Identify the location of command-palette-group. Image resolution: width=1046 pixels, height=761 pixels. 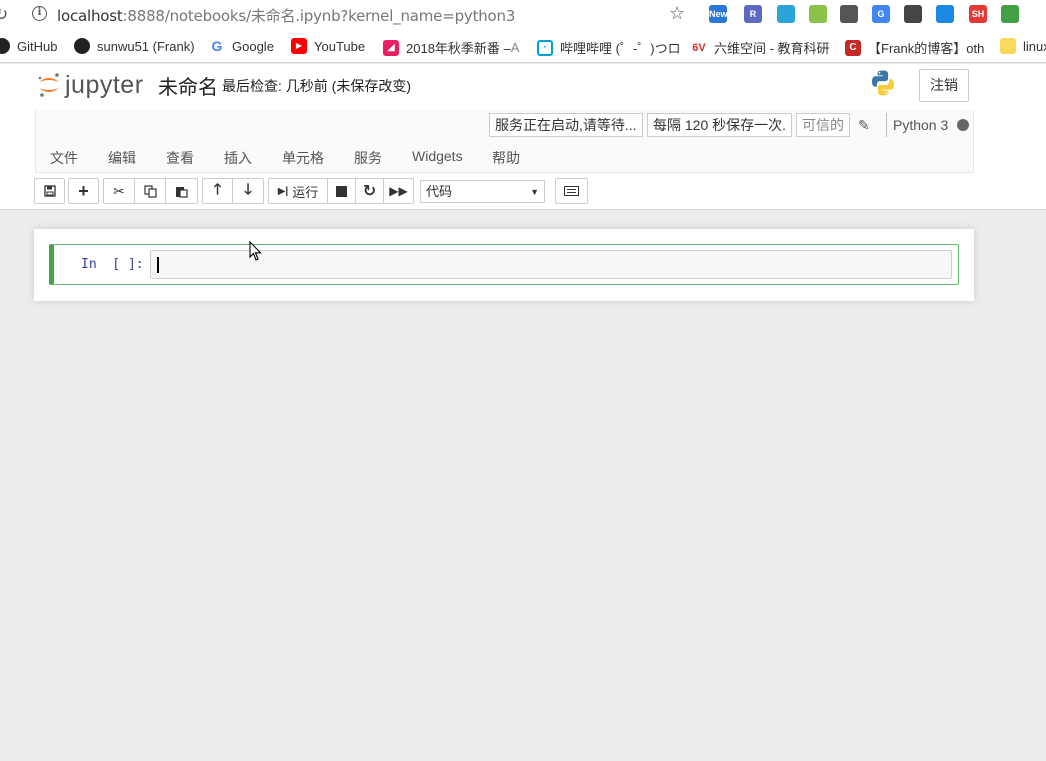
(571, 191).